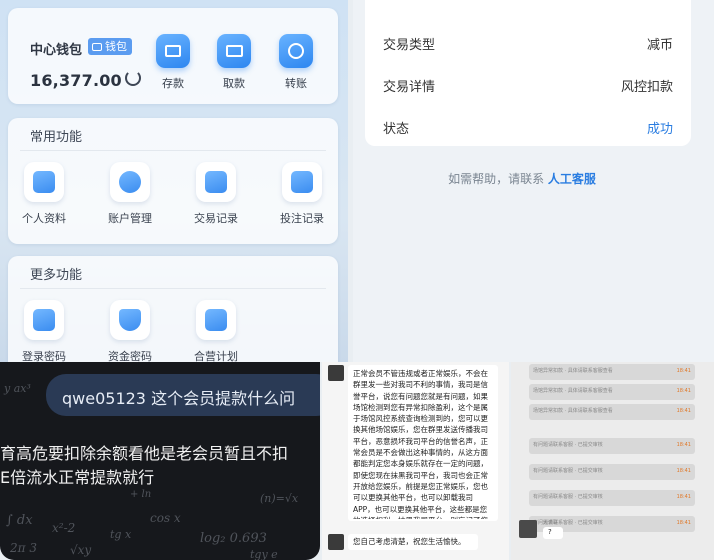  What do you see at coordinates (296, 51) in the screenshot?
I see `transfer-icon` at bounding box center [296, 51].